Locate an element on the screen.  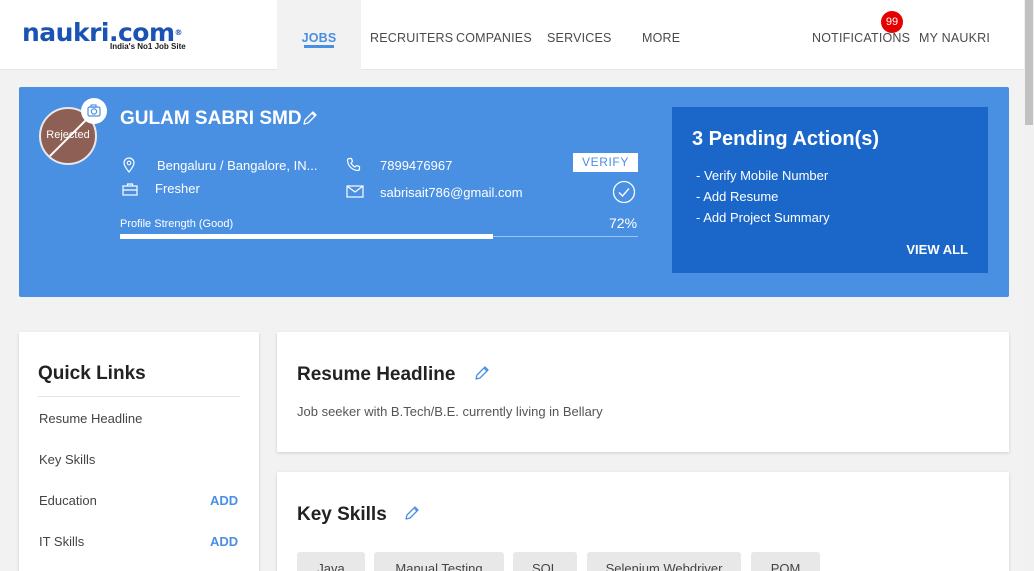
nav-notifications: NOTIFICATIONS is located at coordinates (861, 35).